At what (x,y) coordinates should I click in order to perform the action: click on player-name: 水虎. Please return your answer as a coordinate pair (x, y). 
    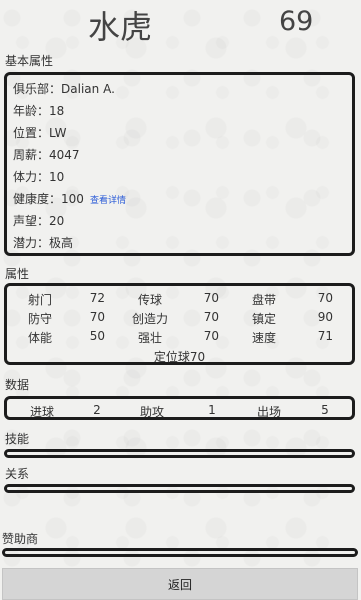
    Looking at the image, I should click on (120, 27).